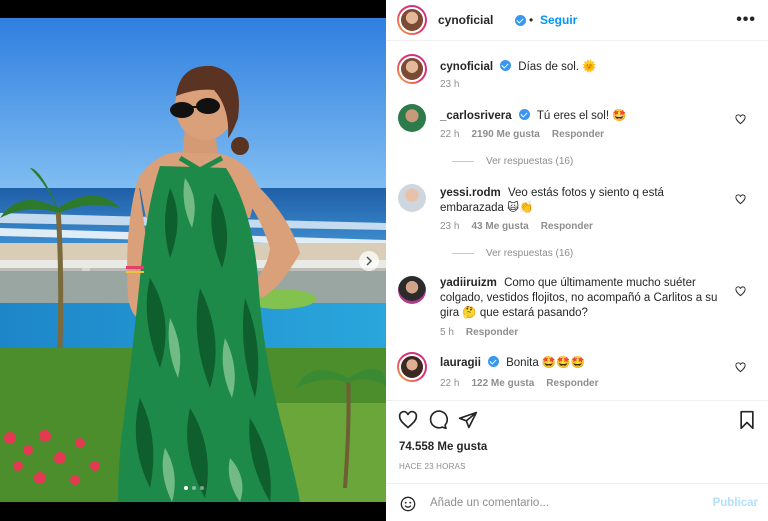 The width and height of the screenshot is (768, 521). I want to click on comment-text: Bonita 🤩🤩🤩, so click(545, 363).